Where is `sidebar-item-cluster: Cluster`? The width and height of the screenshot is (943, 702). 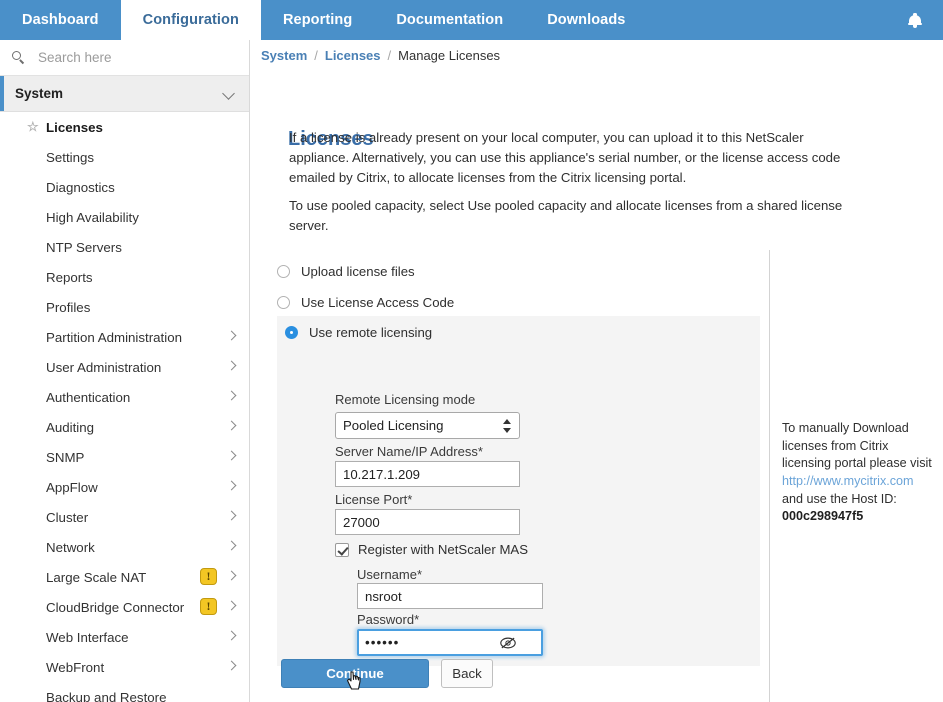
sidebar-item-cluster: Cluster is located at coordinates (124, 517).